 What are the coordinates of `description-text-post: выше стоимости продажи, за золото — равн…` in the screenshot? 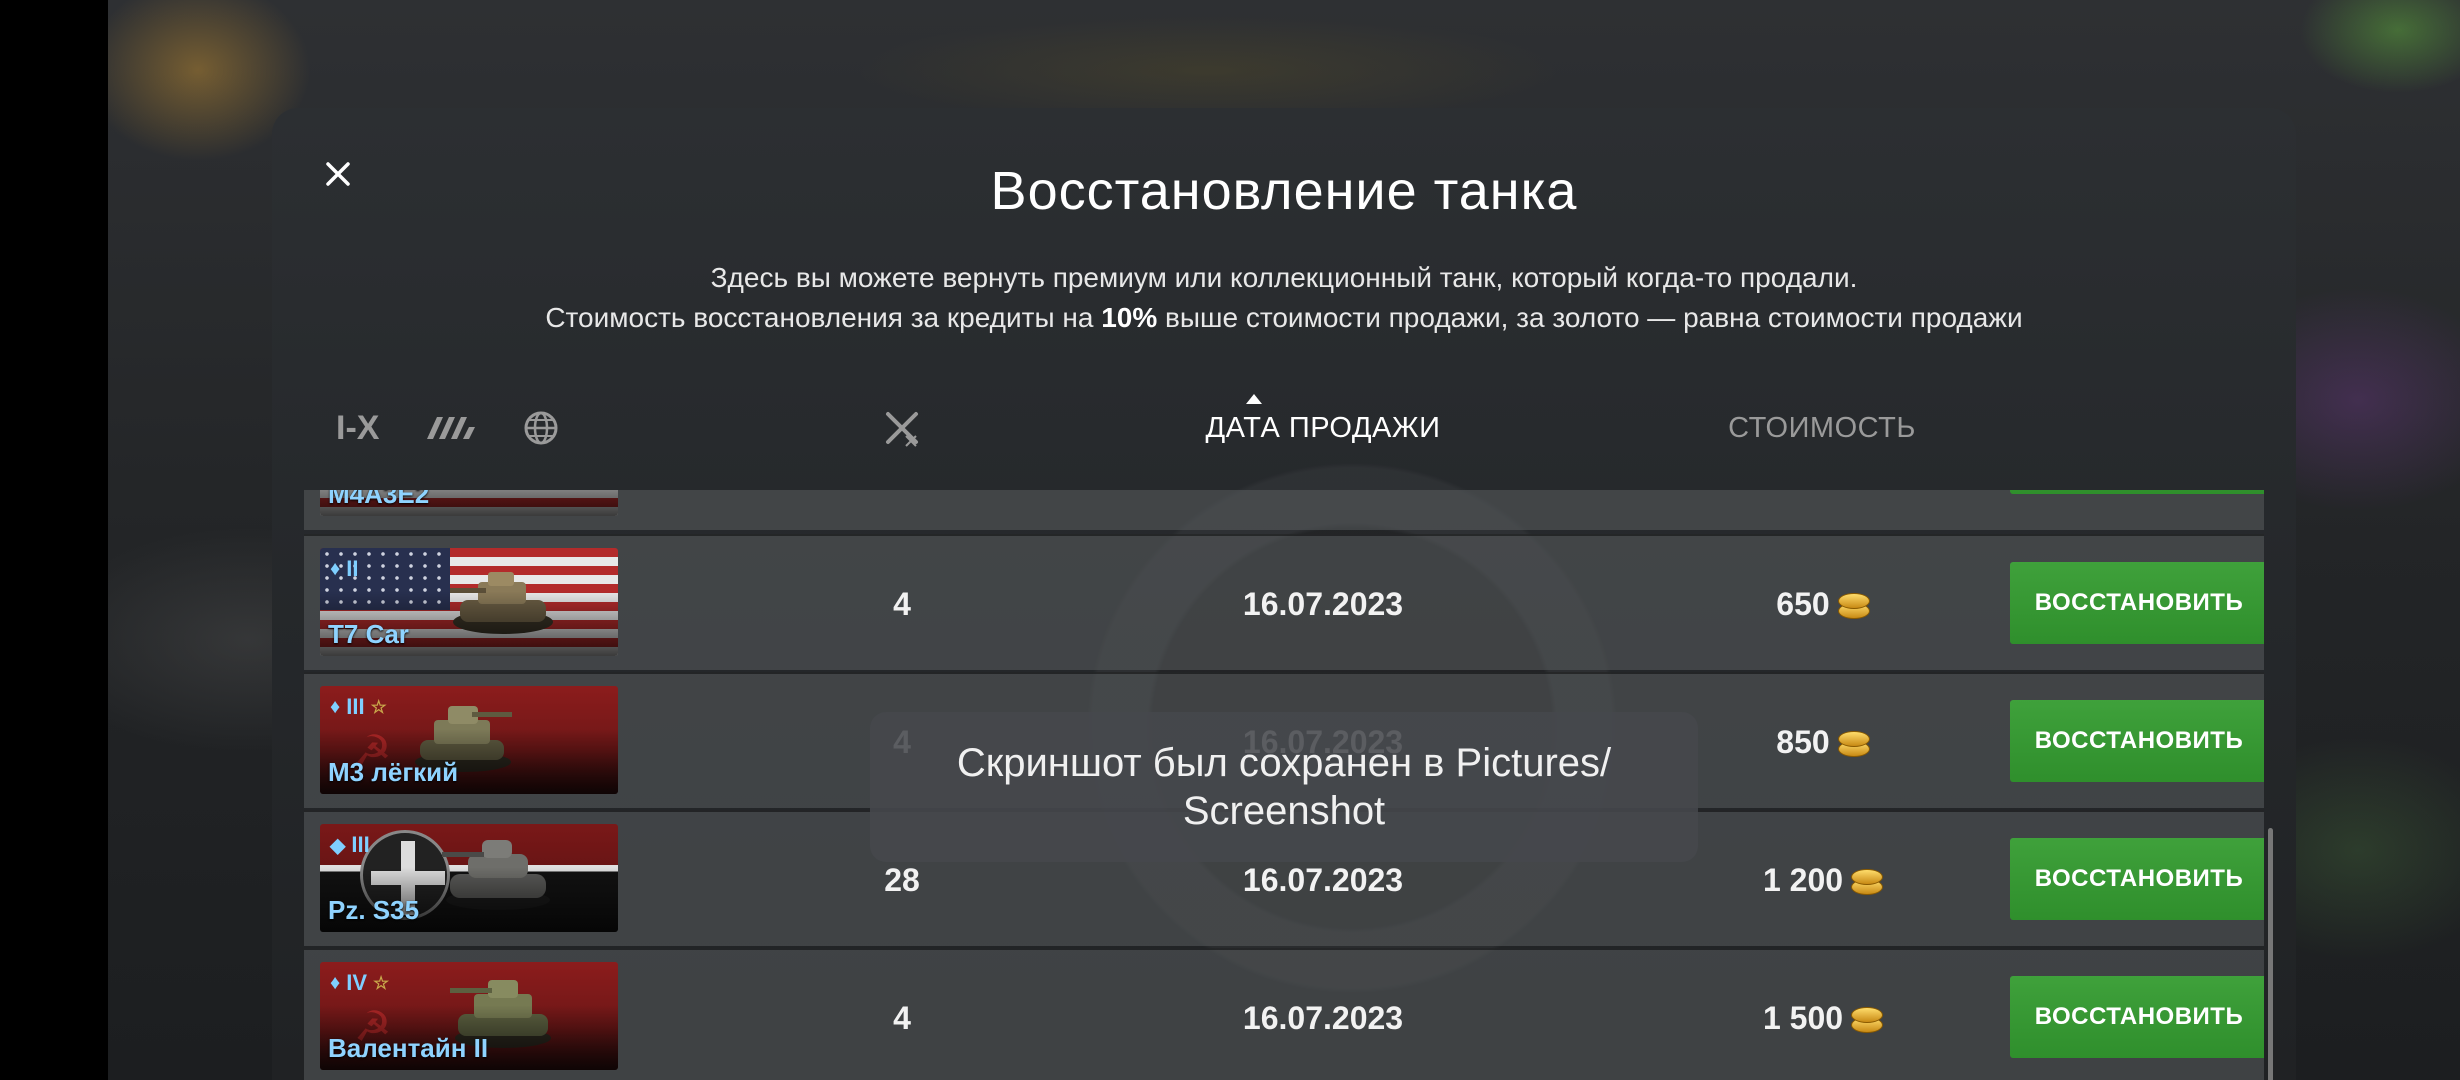 It's located at (1594, 317).